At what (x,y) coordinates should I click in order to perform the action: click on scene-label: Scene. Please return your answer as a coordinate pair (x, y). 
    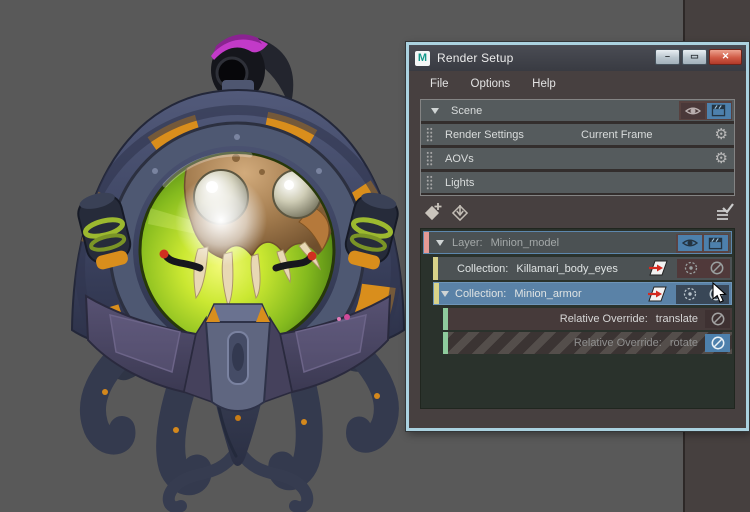
    Looking at the image, I should click on (467, 110).